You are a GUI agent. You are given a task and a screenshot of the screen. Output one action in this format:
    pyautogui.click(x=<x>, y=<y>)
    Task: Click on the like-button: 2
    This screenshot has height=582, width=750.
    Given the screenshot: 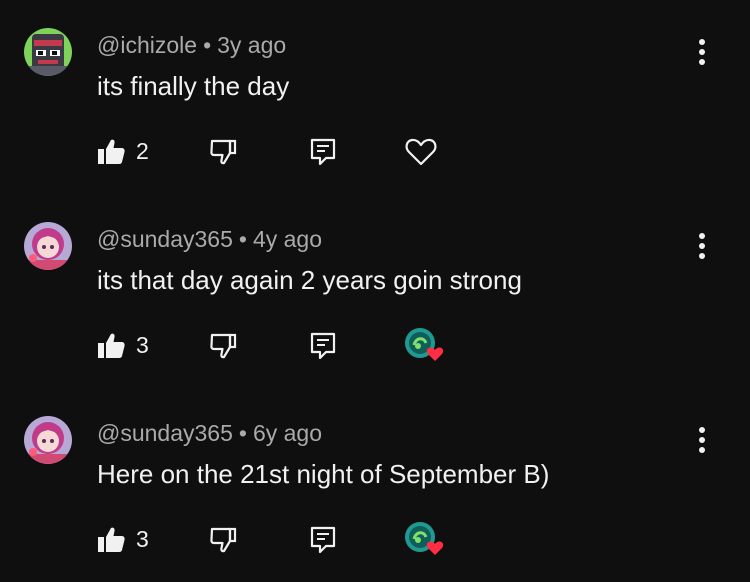 What is the action you would take?
    pyautogui.click(x=122, y=151)
    